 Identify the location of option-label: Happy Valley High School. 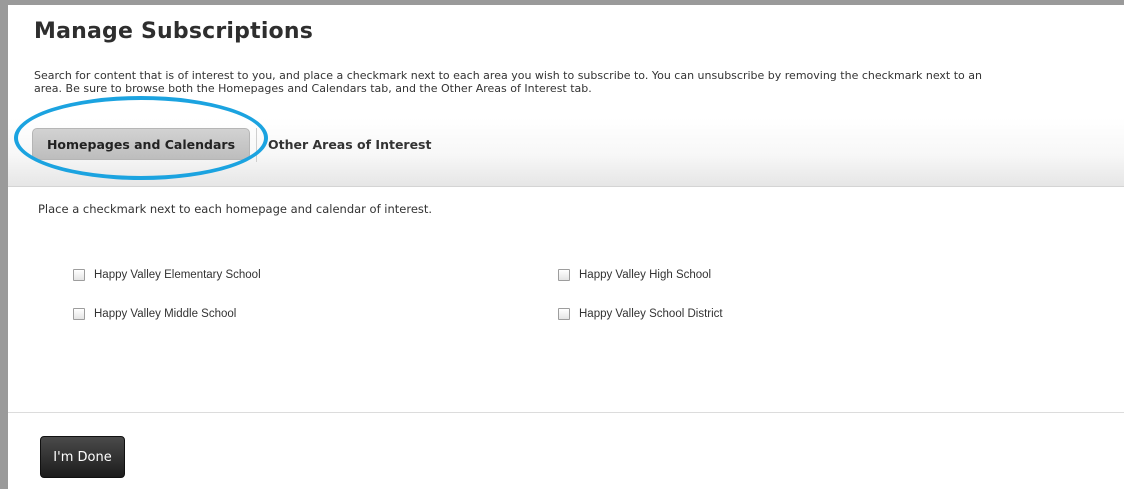
(645, 275).